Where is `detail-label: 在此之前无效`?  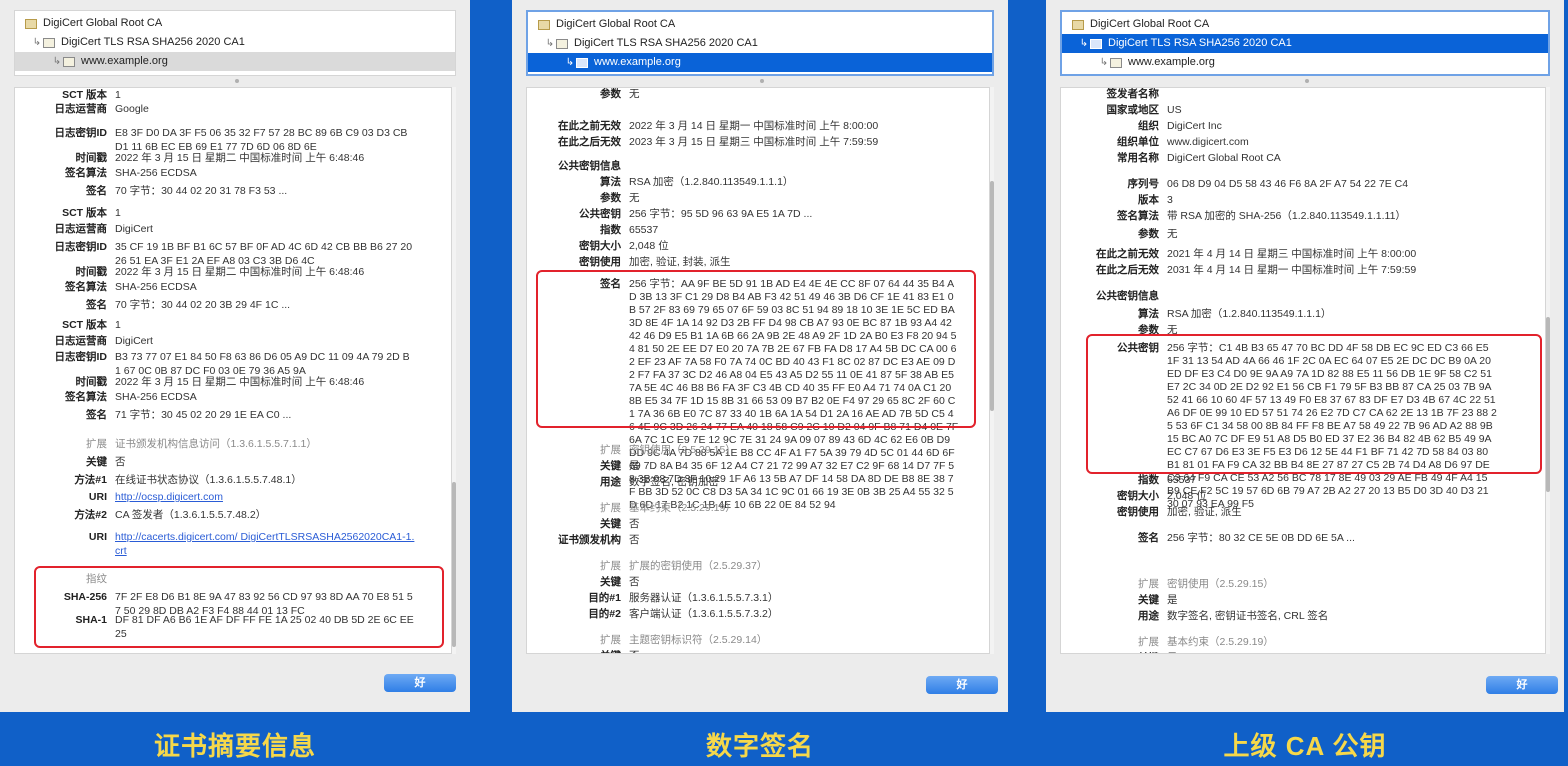 detail-label: 在此之前无效 is located at coordinates (589, 126).